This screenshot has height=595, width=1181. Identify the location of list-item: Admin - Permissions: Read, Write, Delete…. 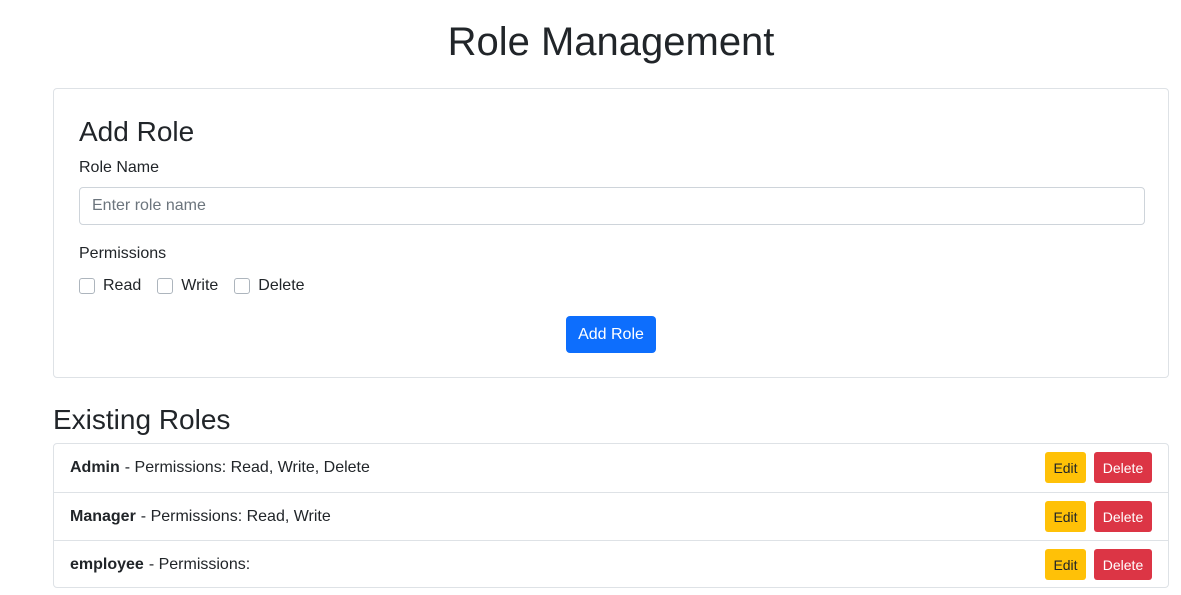
(611, 468).